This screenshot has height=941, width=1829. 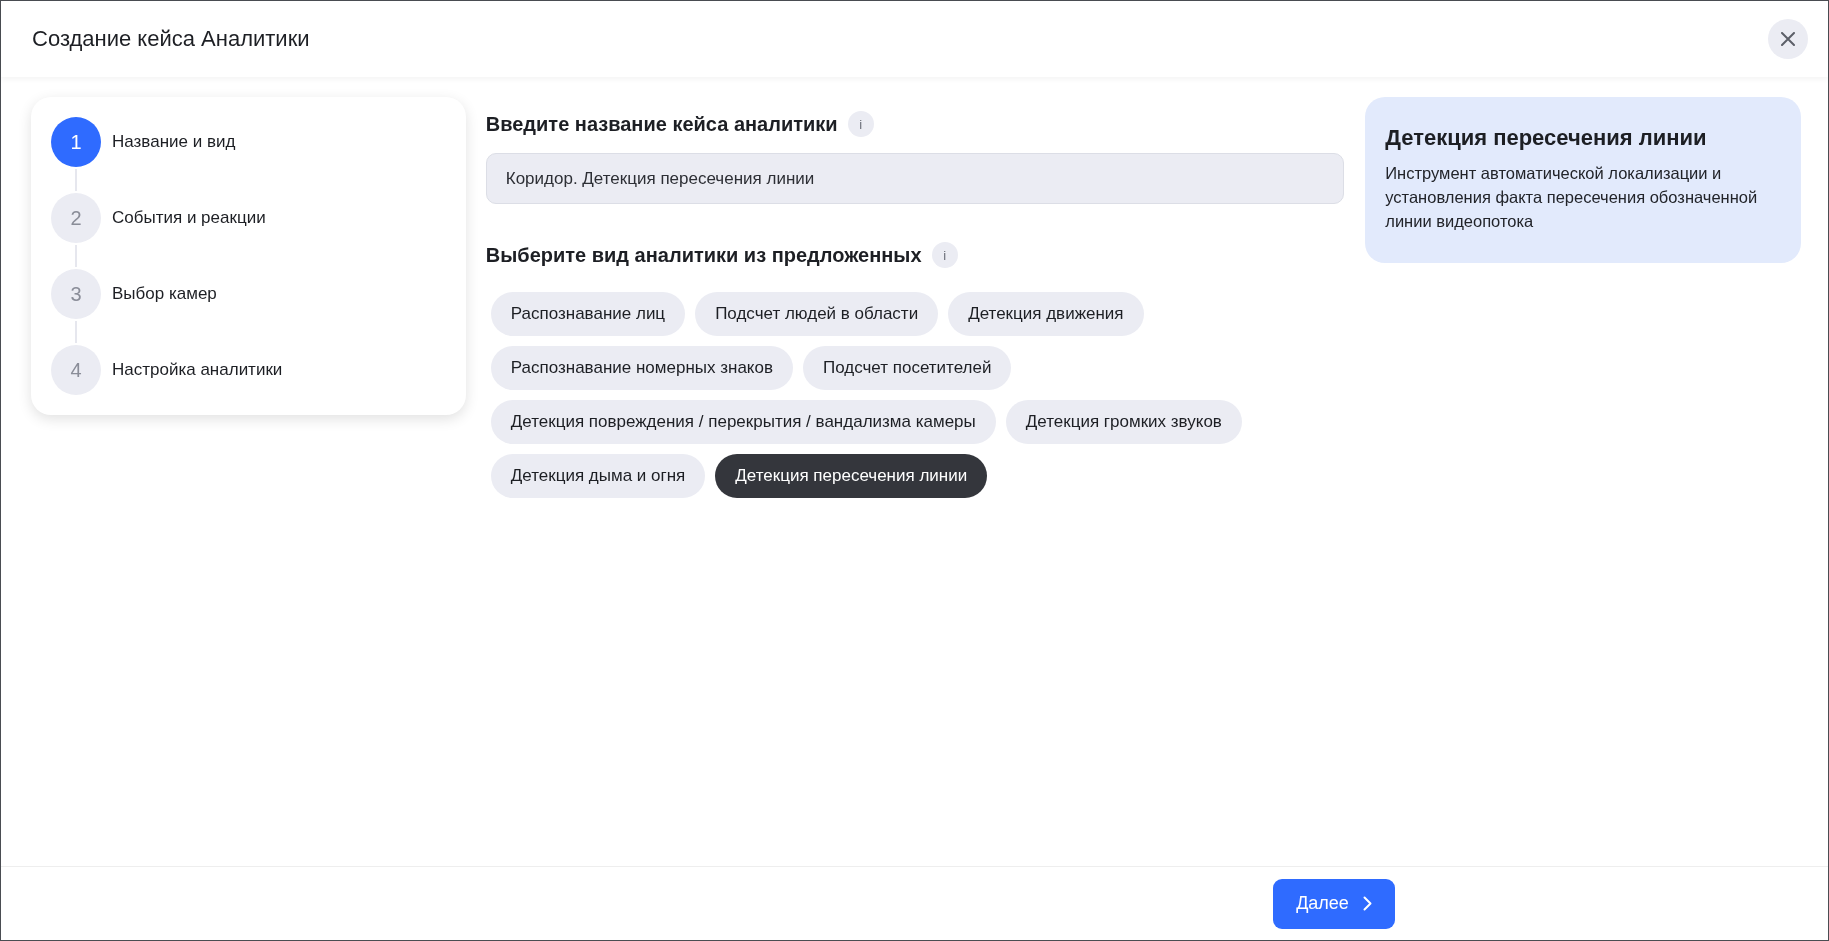 What do you see at coordinates (76, 370) in the screenshot?
I see `step-number: 4` at bounding box center [76, 370].